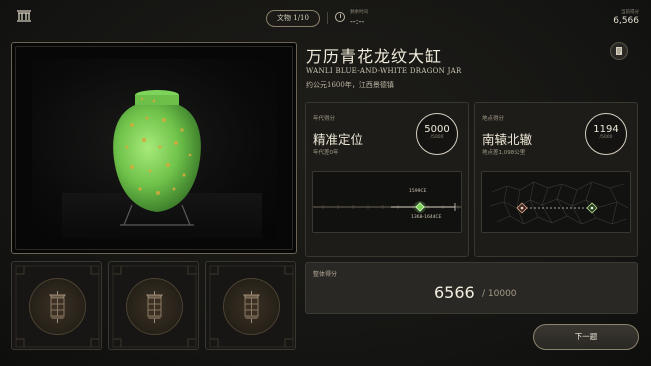 The height and width of the screenshot is (366, 651). I want to click on location-score-card: 地点得分 南辕北辙 地点差1,098公里 1194 /5000, so click(556, 179).